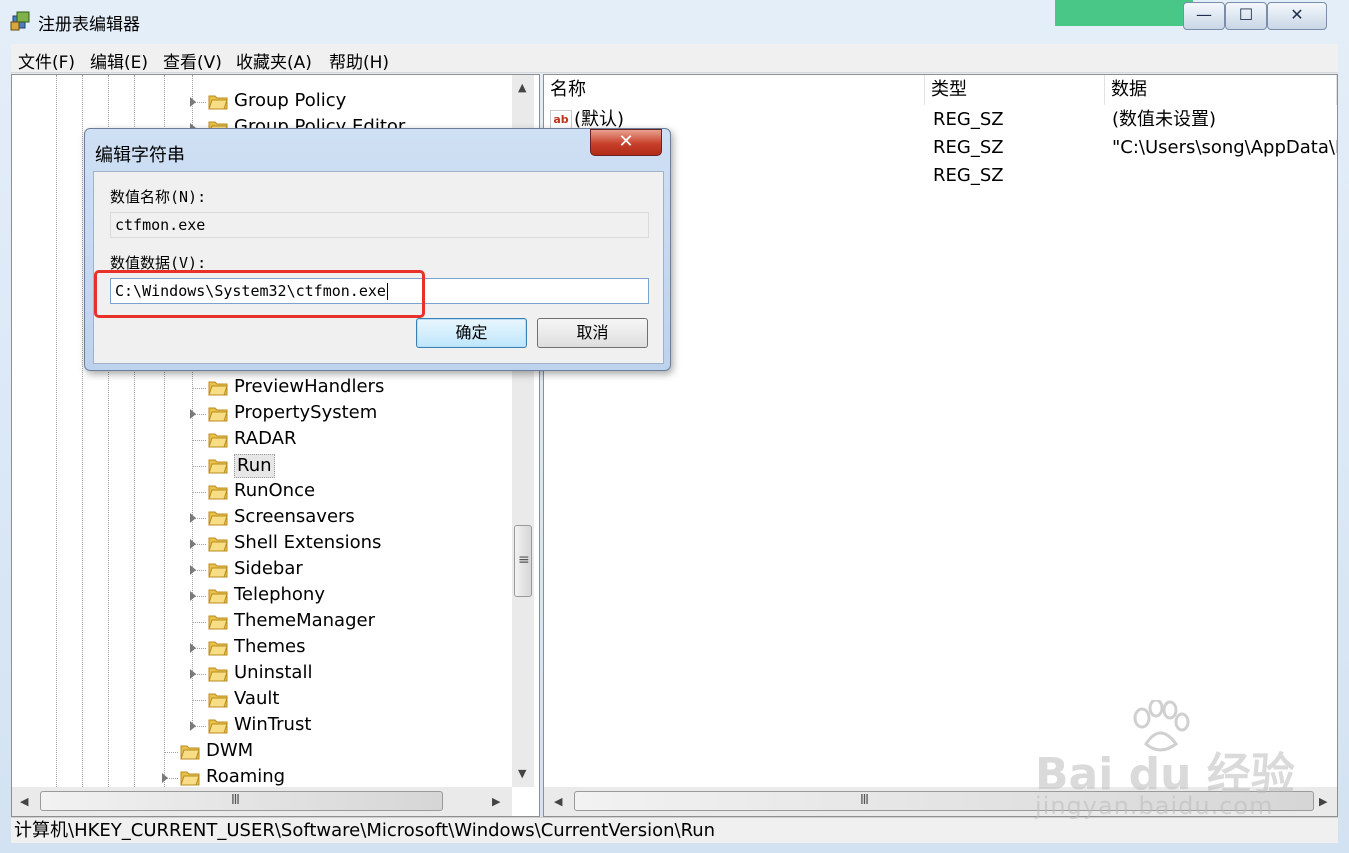  What do you see at coordinates (344, 466) in the screenshot?
I see `tree-node: Run` at bounding box center [344, 466].